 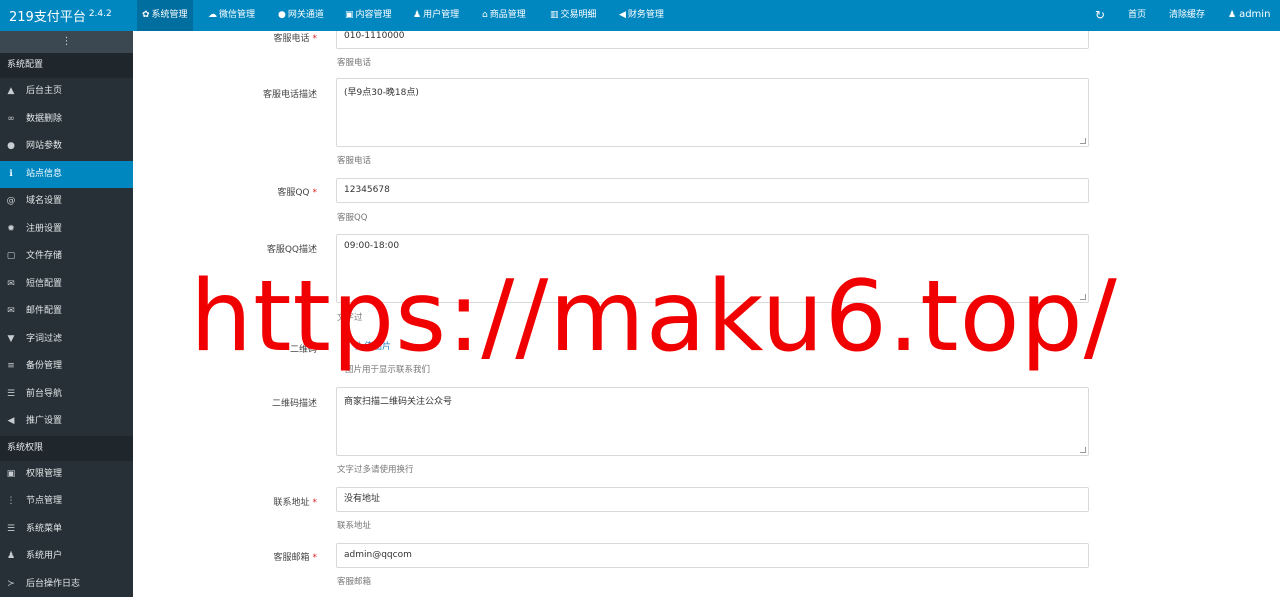 What do you see at coordinates (11, 228) in the screenshot?
I see `cog-icon: ✹` at bounding box center [11, 228].